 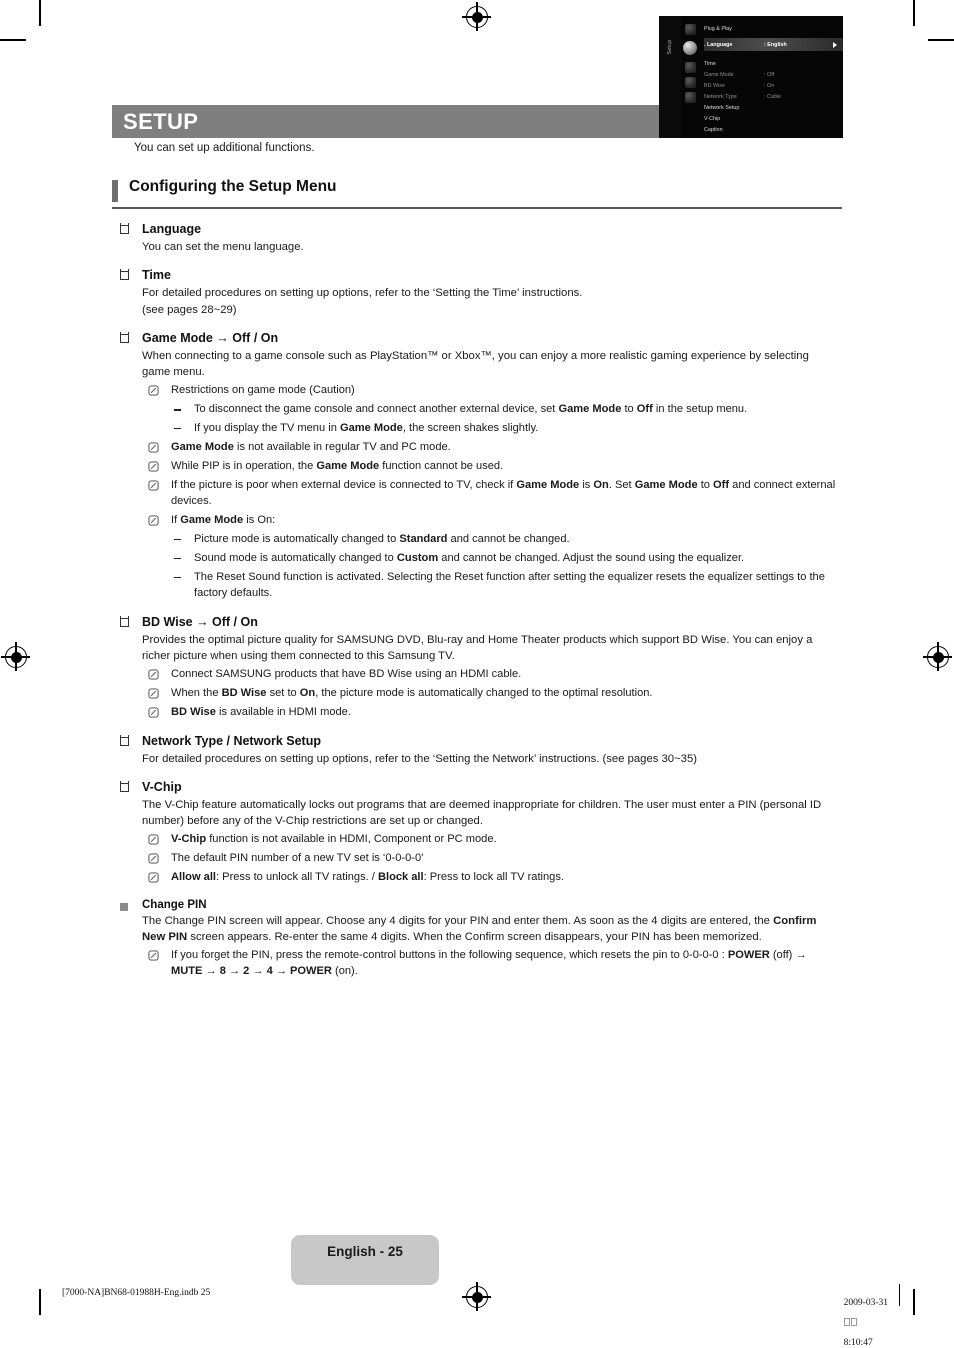 What do you see at coordinates (13, 40) in the screenshot?
I see `crop-mark-top-left-h` at bounding box center [13, 40].